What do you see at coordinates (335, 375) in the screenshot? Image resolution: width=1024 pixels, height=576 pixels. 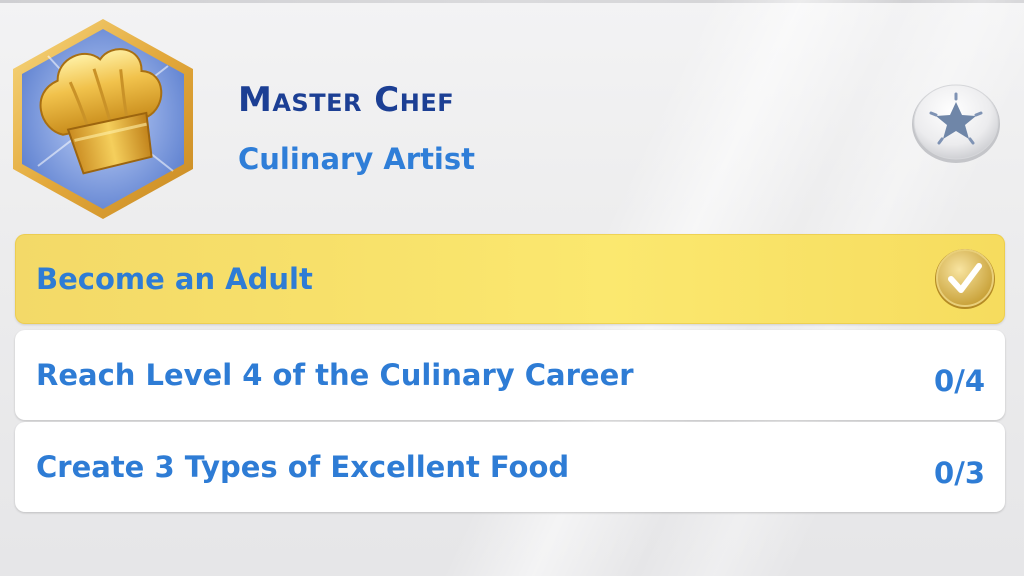 I see `goal-label: Reach Level 4 of the Culinary Career` at bounding box center [335, 375].